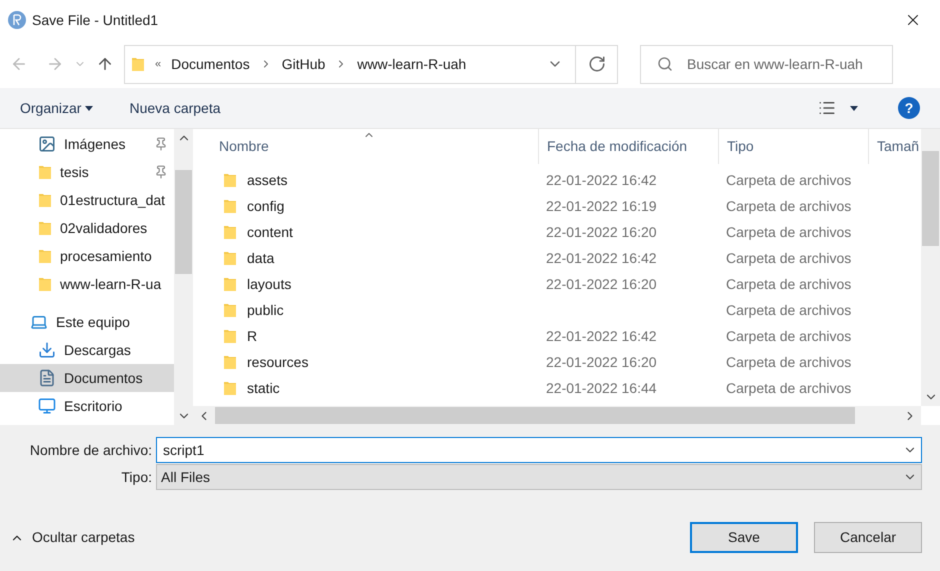  Describe the element at coordinates (744, 537) in the screenshot. I see `save-button: Save` at that location.